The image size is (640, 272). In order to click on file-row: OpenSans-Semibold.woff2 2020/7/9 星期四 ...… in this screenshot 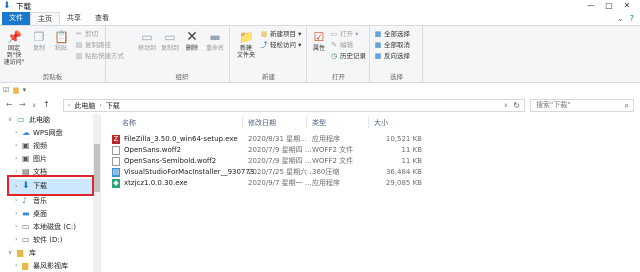, I will do `click(266, 161)`.